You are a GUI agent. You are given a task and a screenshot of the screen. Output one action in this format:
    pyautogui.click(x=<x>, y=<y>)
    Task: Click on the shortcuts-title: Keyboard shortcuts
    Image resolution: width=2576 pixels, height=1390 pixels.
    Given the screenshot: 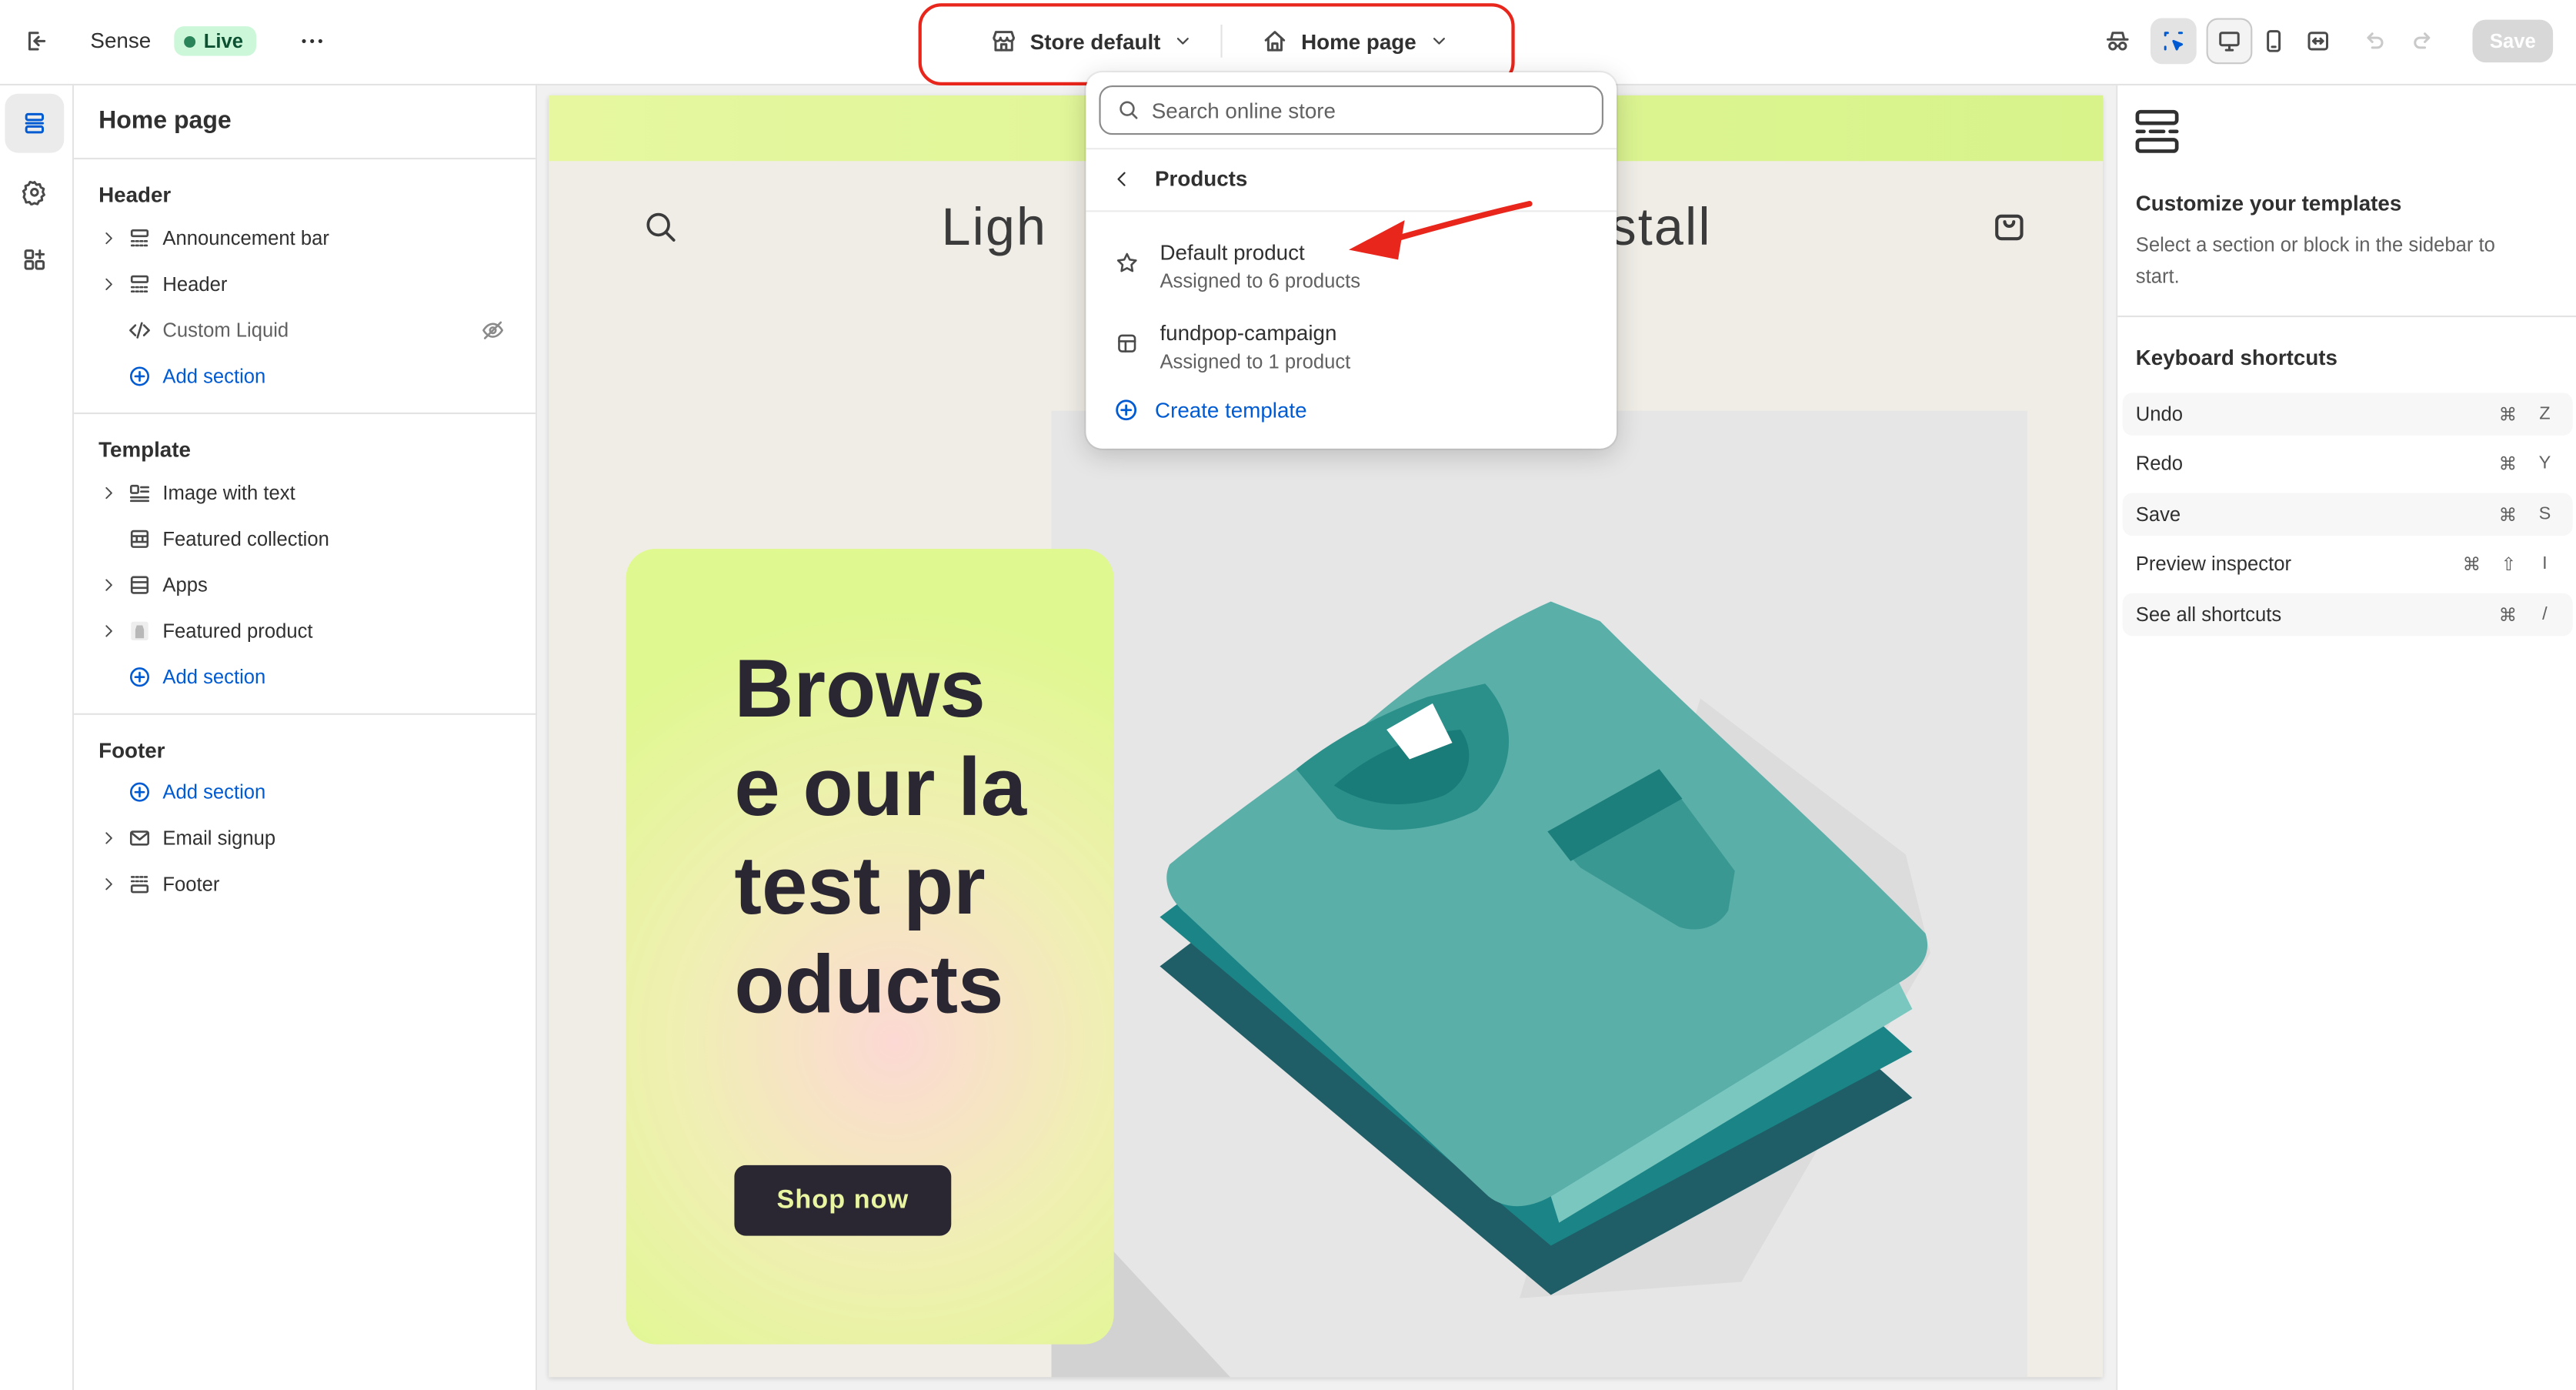 What is the action you would take?
    pyautogui.click(x=2236, y=357)
    